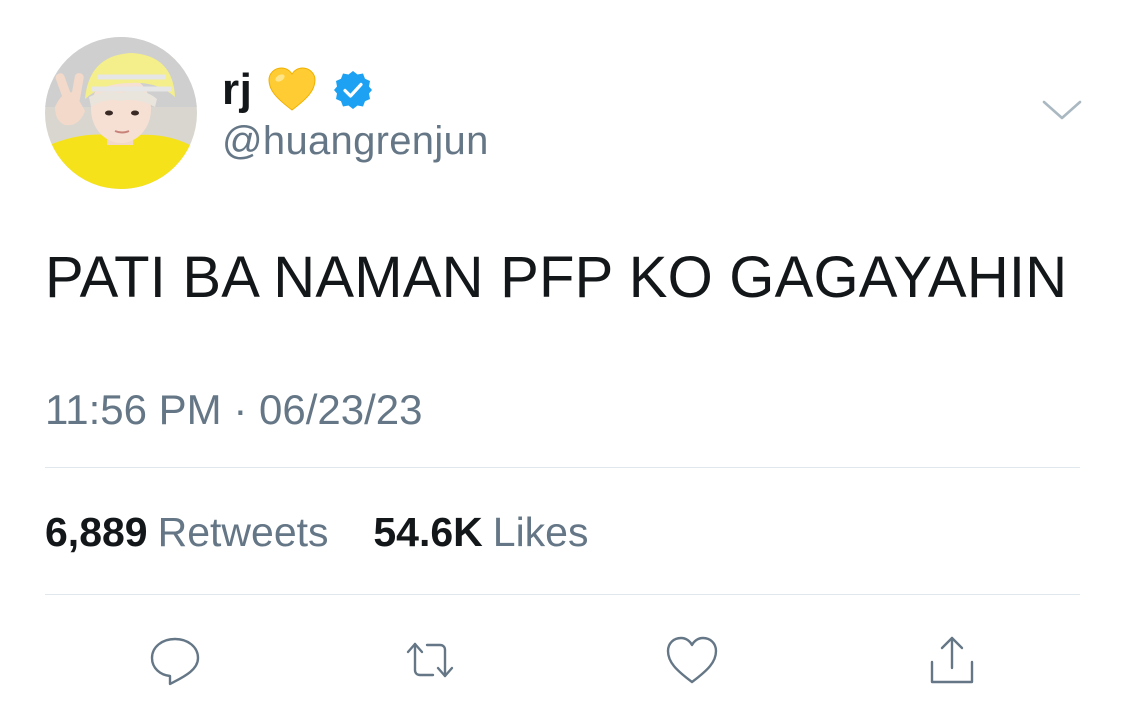  I want to click on reply-button, so click(175, 660).